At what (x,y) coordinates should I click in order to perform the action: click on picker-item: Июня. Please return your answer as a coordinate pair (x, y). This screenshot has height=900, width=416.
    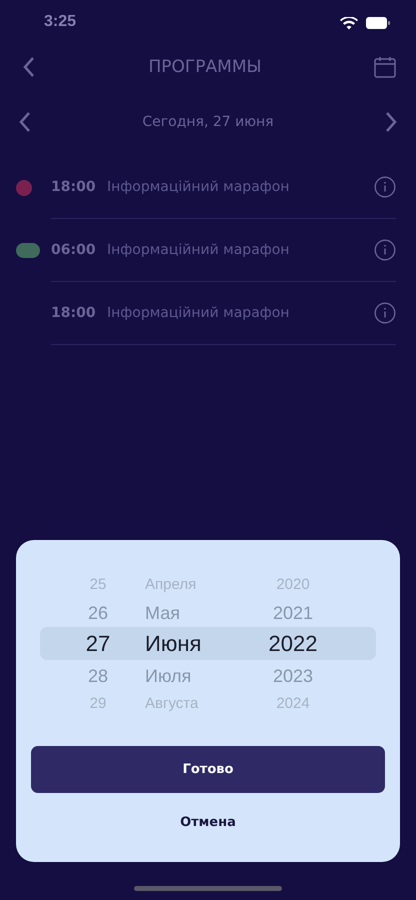
    Looking at the image, I should click on (167, 644).